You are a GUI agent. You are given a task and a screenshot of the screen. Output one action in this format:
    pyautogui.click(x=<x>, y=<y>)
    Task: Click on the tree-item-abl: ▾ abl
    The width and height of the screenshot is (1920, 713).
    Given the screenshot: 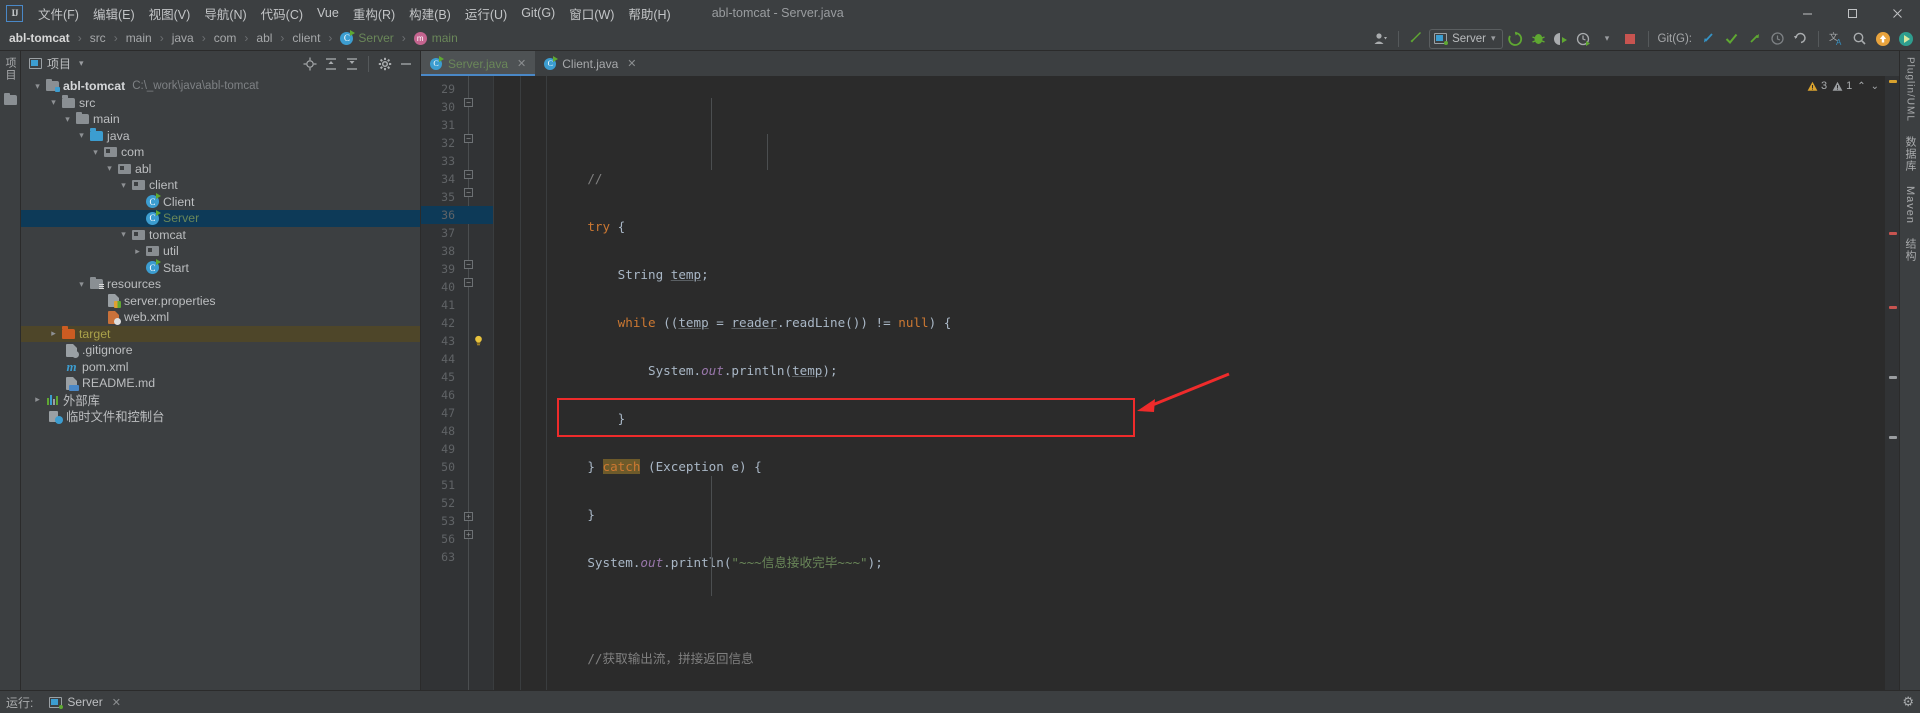 What is the action you would take?
    pyautogui.click(x=220, y=169)
    